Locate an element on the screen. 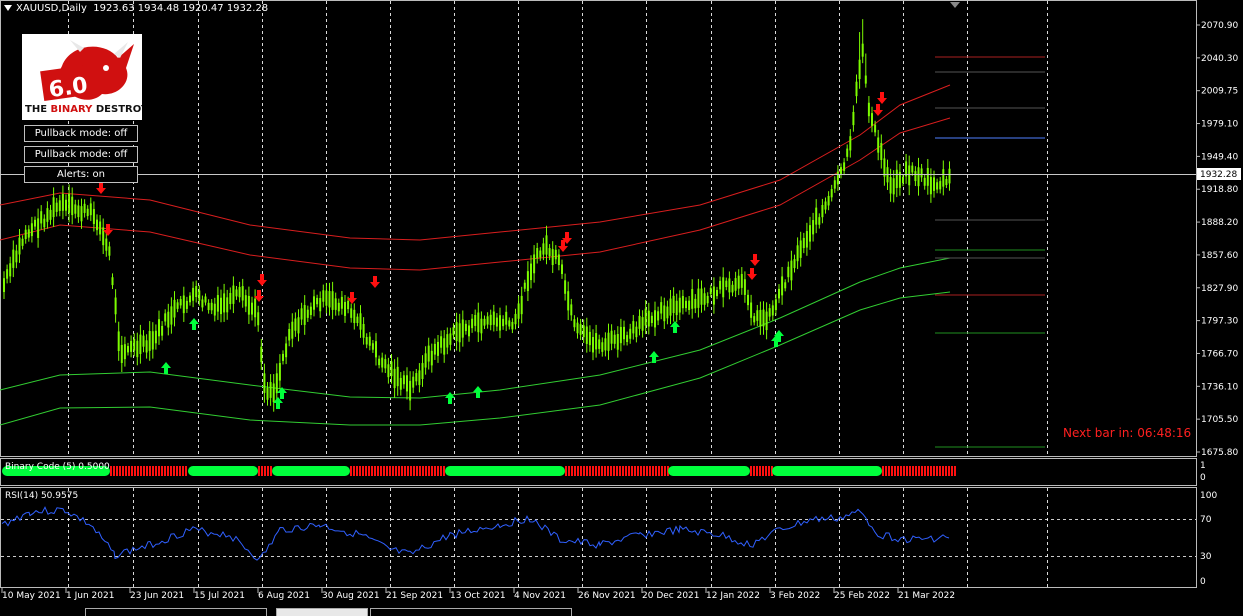 This screenshot has width=1243, height=616. time-label: 20 Dec 2021 is located at coordinates (671, 596).